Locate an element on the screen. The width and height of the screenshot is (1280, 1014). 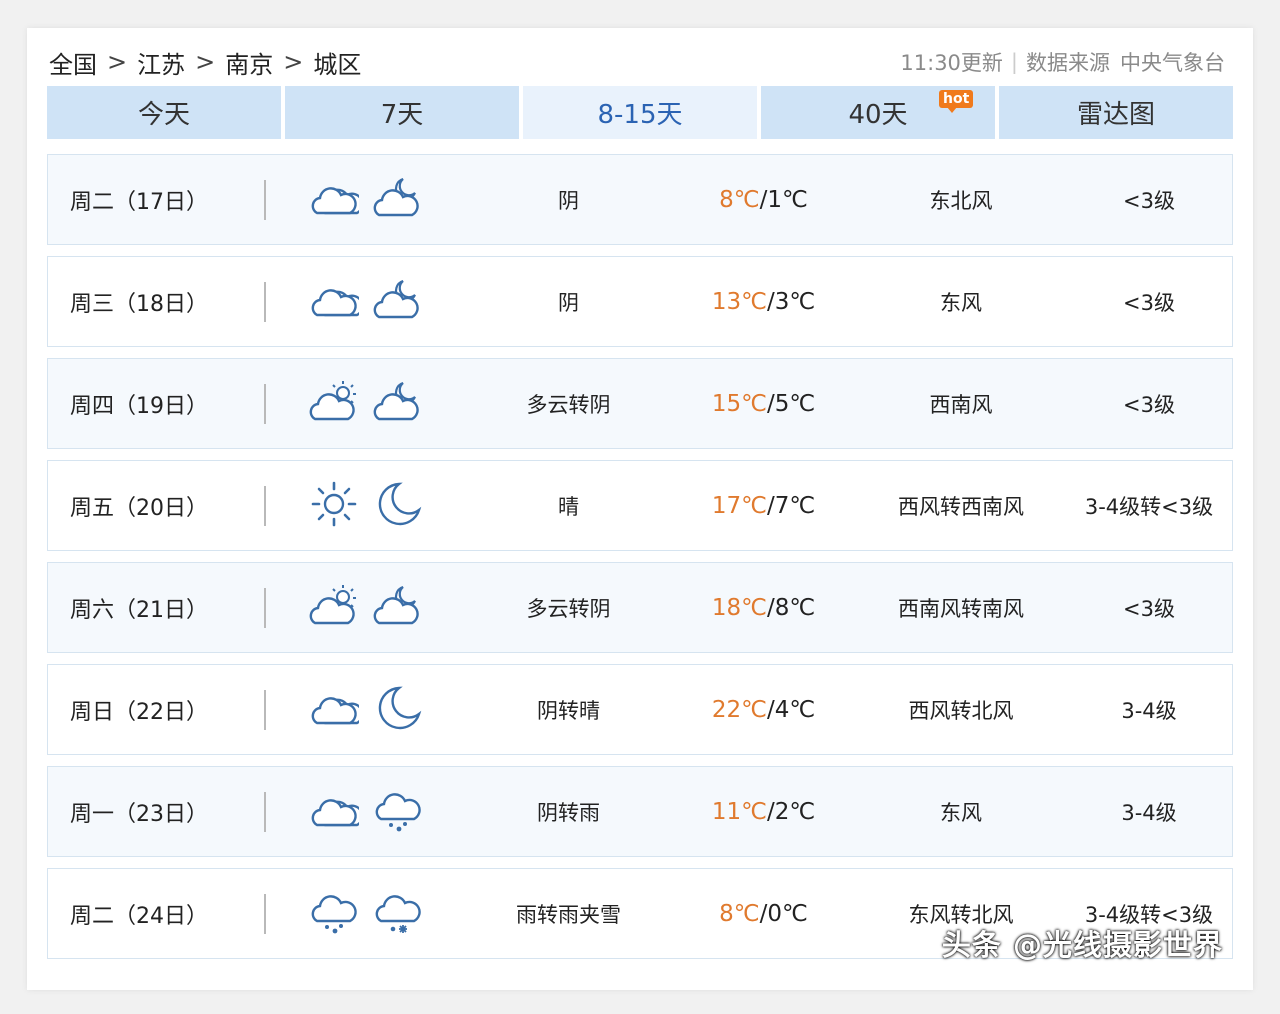
high-temp: 18℃ is located at coordinates (739, 607).